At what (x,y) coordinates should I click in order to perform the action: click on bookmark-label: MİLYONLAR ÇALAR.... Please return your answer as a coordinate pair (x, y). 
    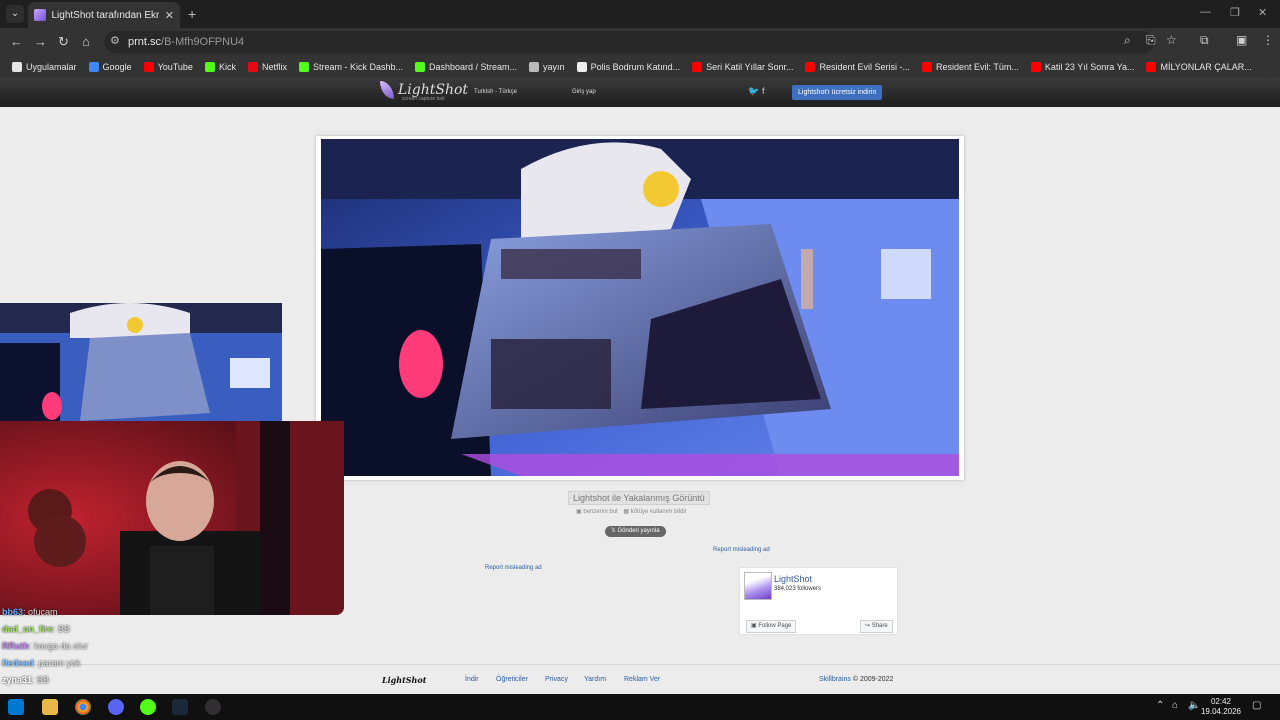
    Looking at the image, I should click on (1206, 67).